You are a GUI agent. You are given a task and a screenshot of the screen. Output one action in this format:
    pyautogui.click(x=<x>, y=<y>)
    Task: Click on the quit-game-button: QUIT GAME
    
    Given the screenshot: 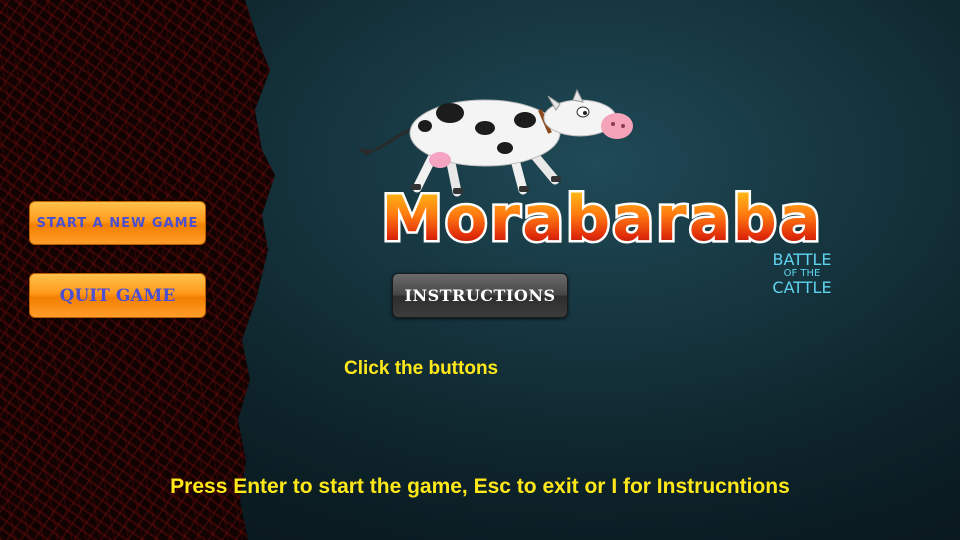 What is the action you would take?
    pyautogui.click(x=117, y=295)
    